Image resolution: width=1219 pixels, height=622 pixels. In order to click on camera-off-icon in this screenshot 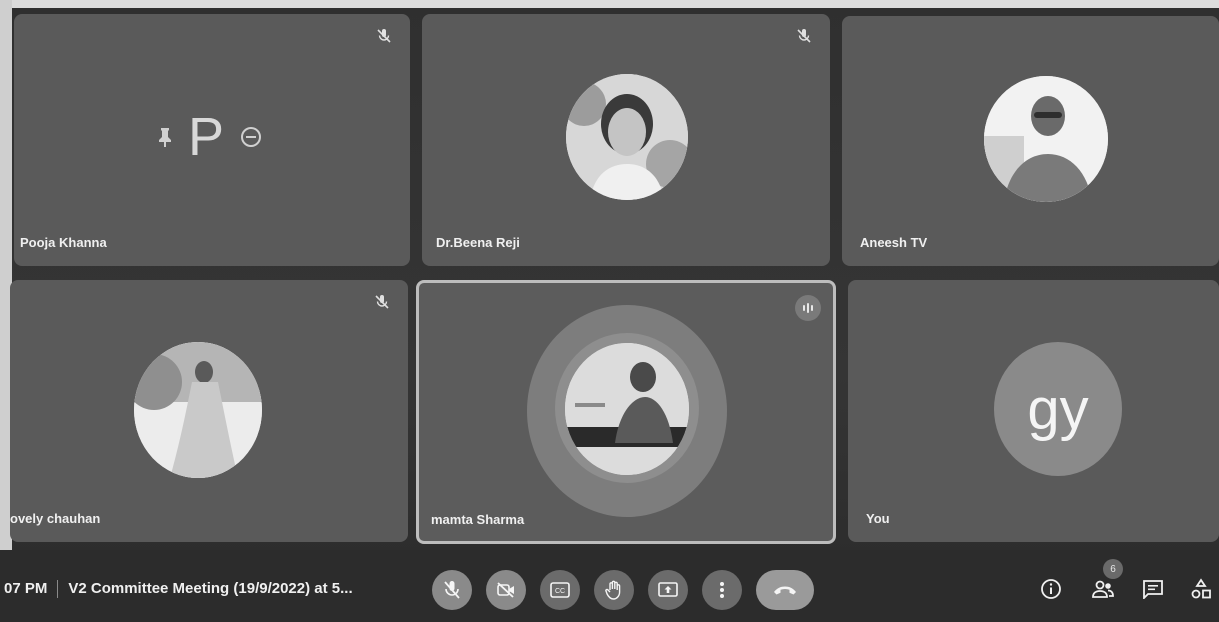, I will do `click(505, 590)`.